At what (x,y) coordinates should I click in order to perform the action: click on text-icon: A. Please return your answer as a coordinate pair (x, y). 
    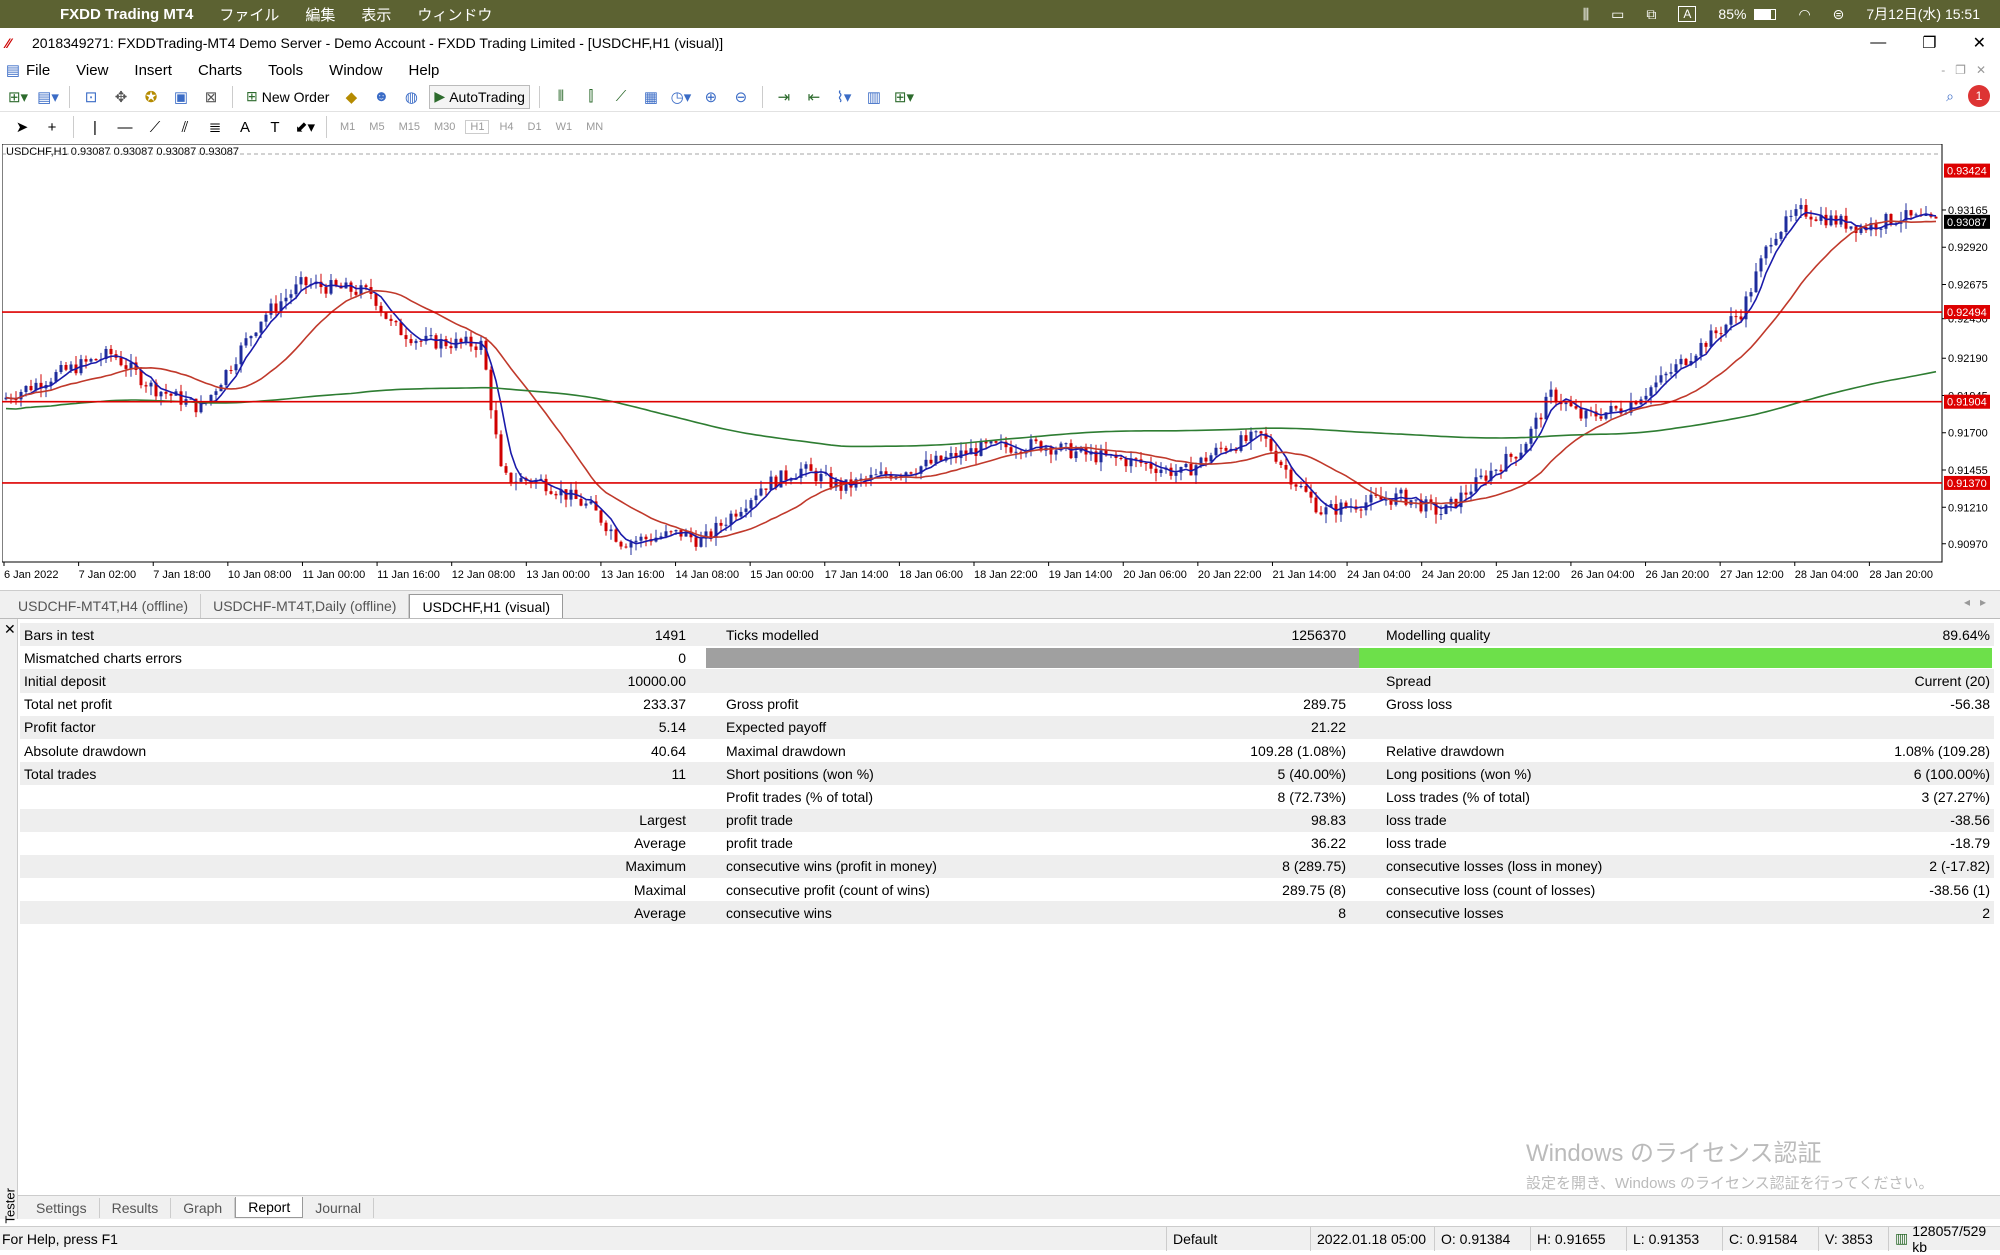
    Looking at the image, I should click on (245, 127).